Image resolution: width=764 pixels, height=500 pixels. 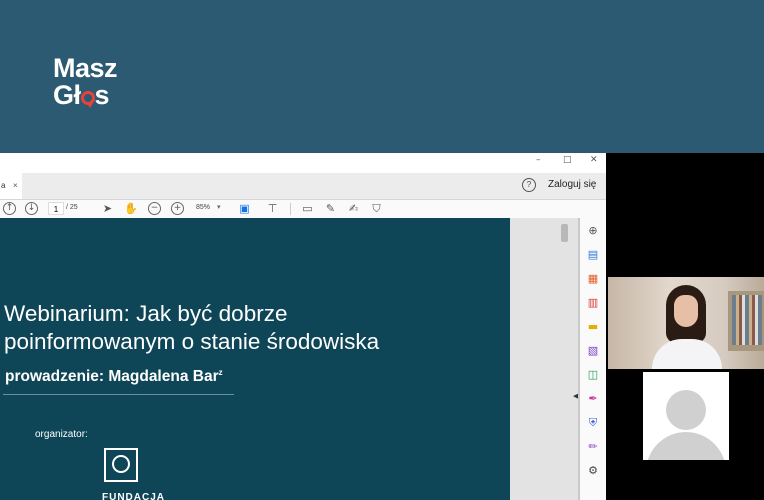 What do you see at coordinates (118, 394) in the screenshot?
I see `slide-divider` at bounding box center [118, 394].